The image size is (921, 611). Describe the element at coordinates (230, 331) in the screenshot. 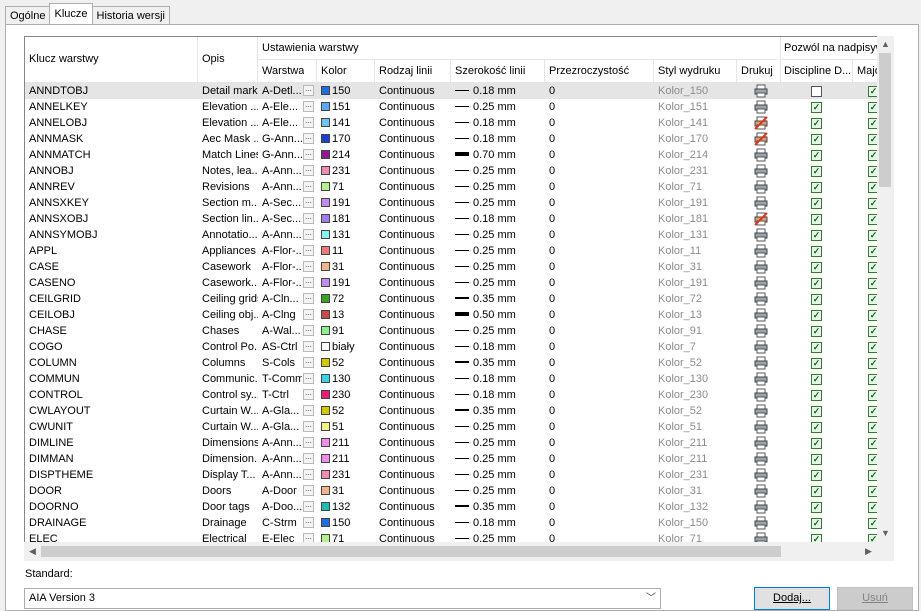

I see `description-cell: Chases` at that location.